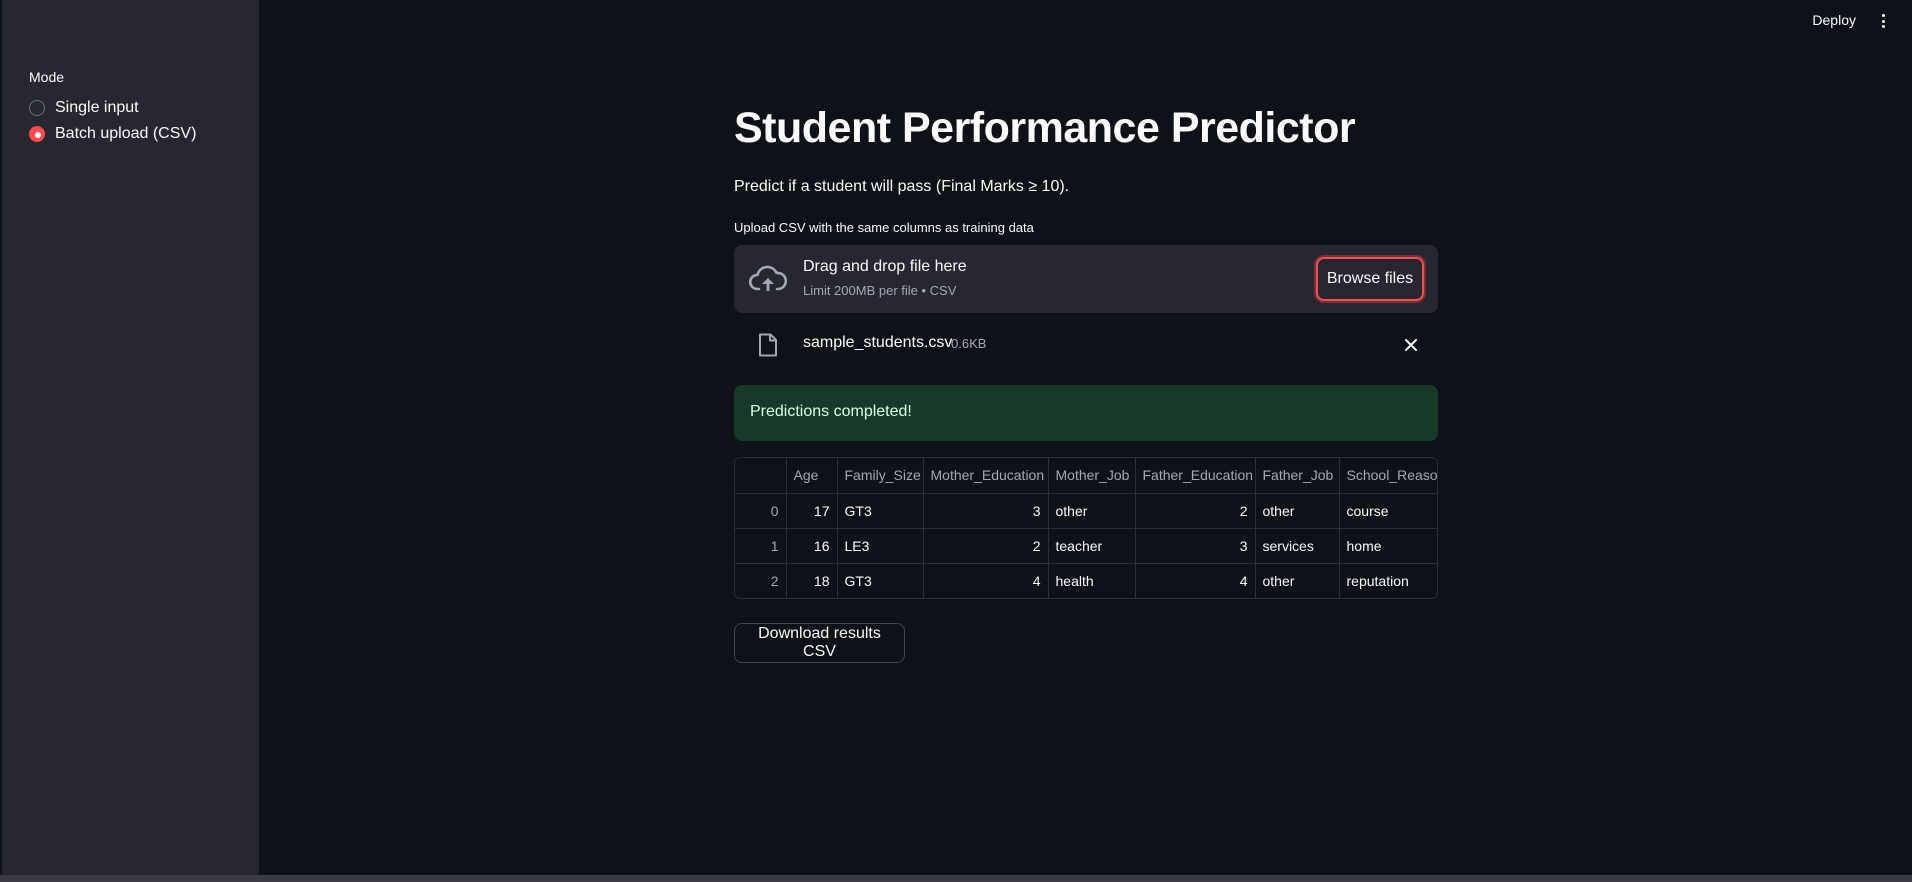 The image size is (1912, 882). What do you see at coordinates (1195, 476) in the screenshot?
I see `column-header: Father_Education` at bounding box center [1195, 476].